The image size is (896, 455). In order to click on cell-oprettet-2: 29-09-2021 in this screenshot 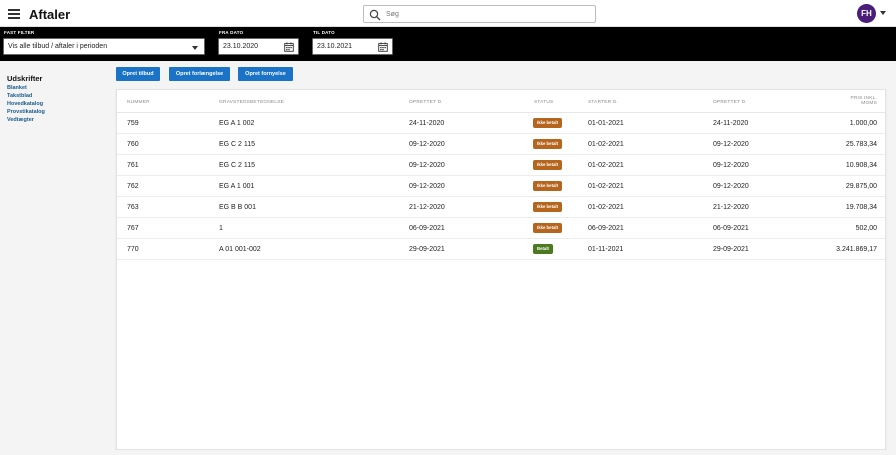, I will do `click(731, 249)`.